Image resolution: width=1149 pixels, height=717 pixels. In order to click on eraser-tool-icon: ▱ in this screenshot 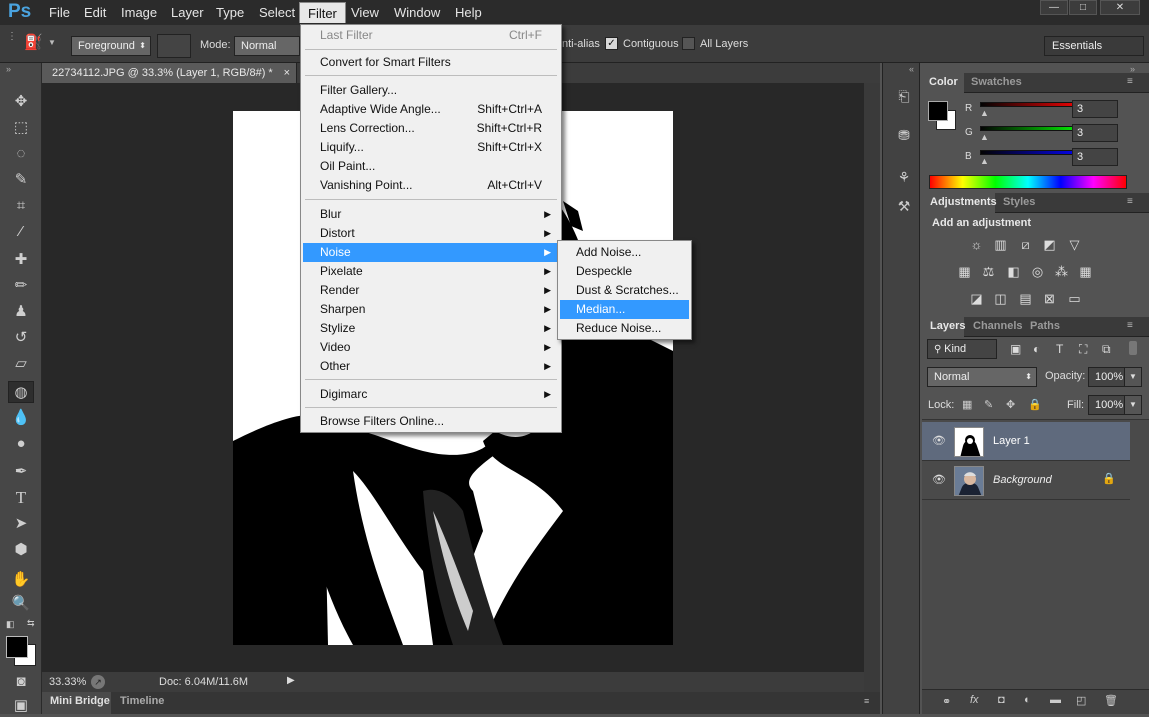, I will do `click(21, 364)`.